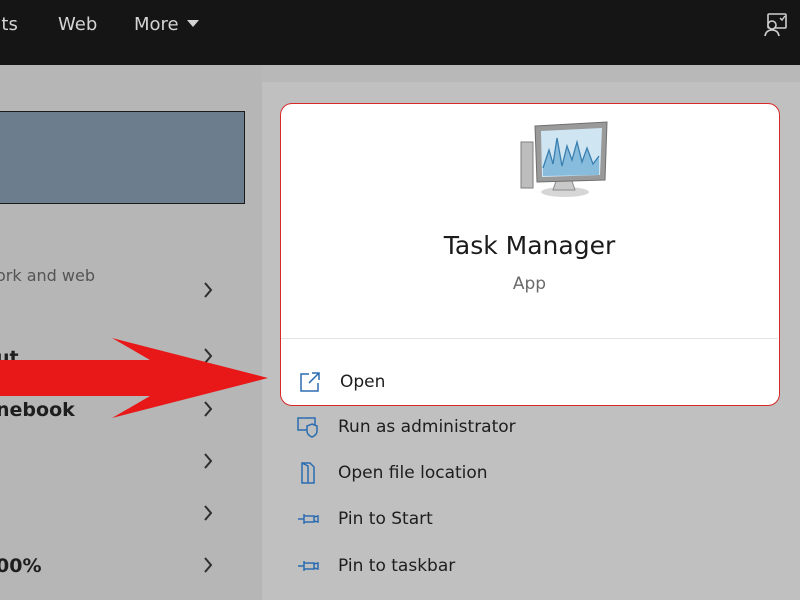 Image resolution: width=800 pixels, height=600 pixels. Describe the element at coordinates (427, 427) in the screenshot. I see `run-as-administrator-label: Run as administrator` at that location.